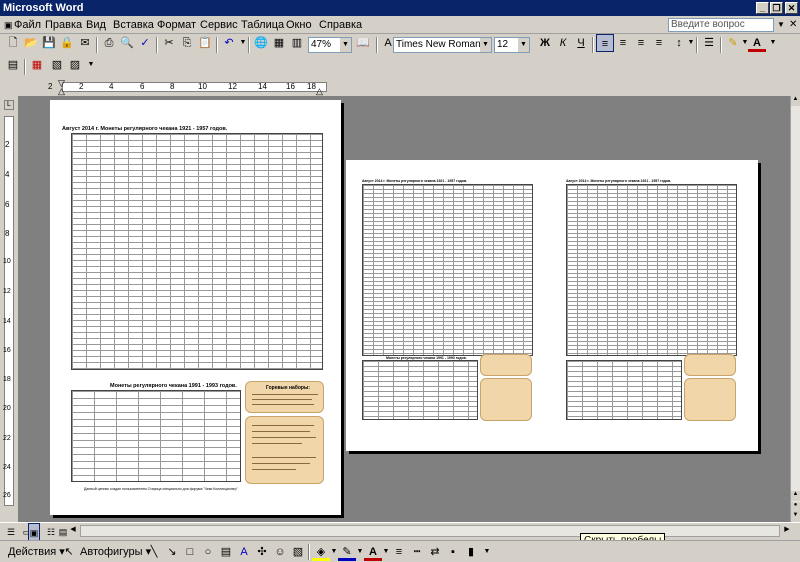  What do you see at coordinates (299, 25) in the screenshot?
I see `menu-window: Окно` at bounding box center [299, 25].